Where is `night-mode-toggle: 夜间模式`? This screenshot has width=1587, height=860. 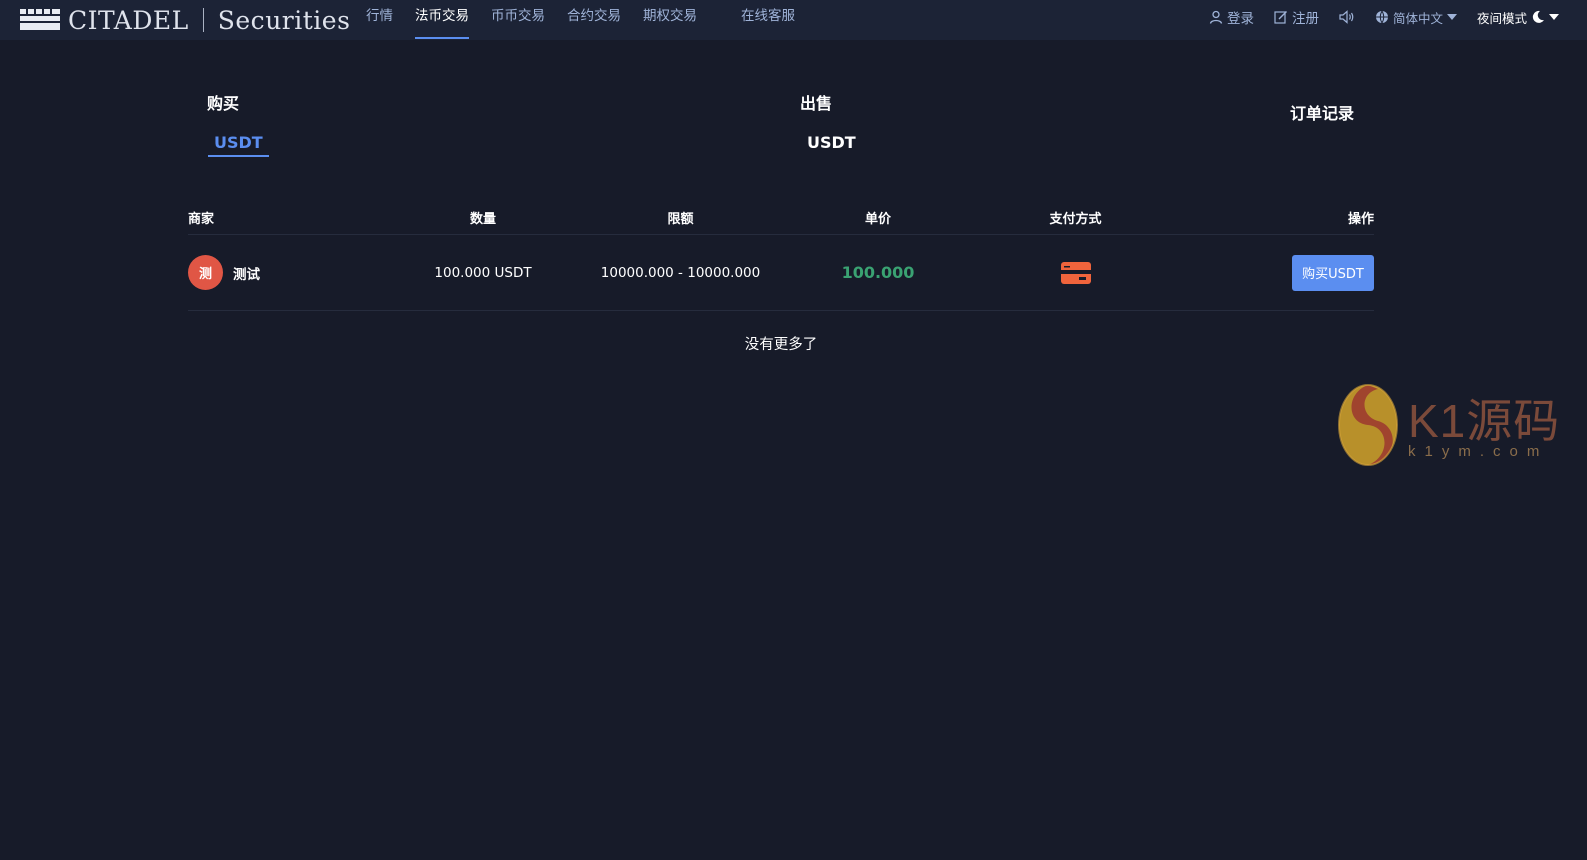 night-mode-toggle: 夜间模式 is located at coordinates (1518, 17).